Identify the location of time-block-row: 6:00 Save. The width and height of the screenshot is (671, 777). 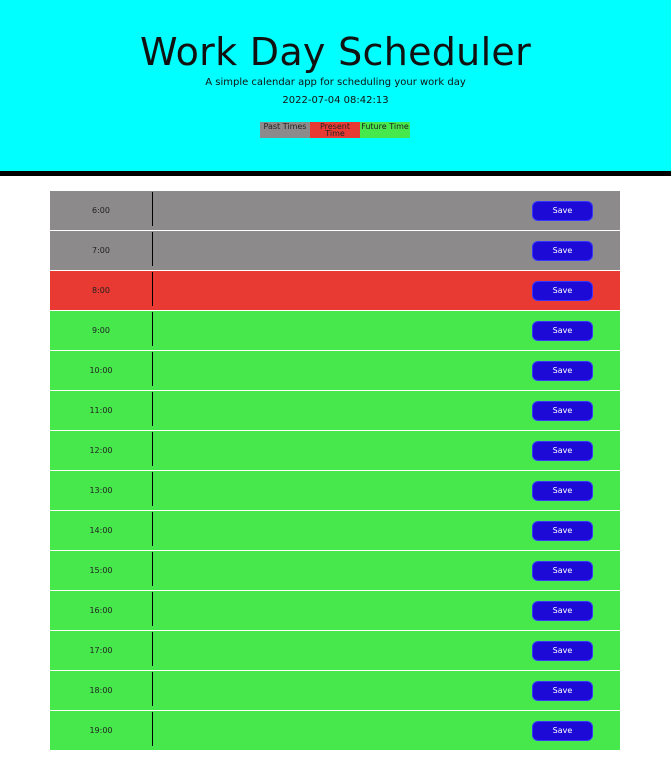
(335, 211).